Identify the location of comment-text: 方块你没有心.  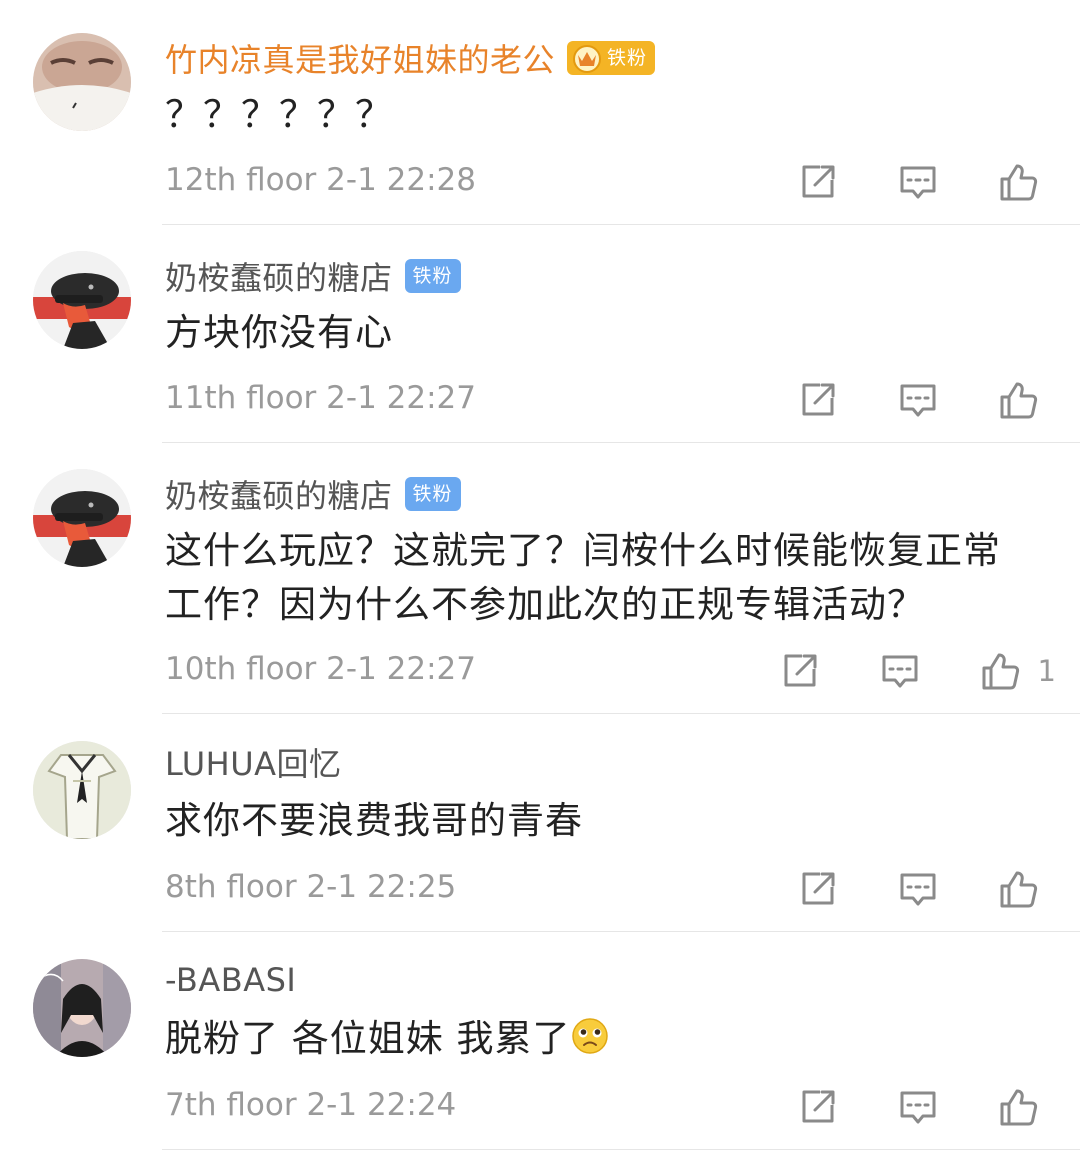
(279, 332).